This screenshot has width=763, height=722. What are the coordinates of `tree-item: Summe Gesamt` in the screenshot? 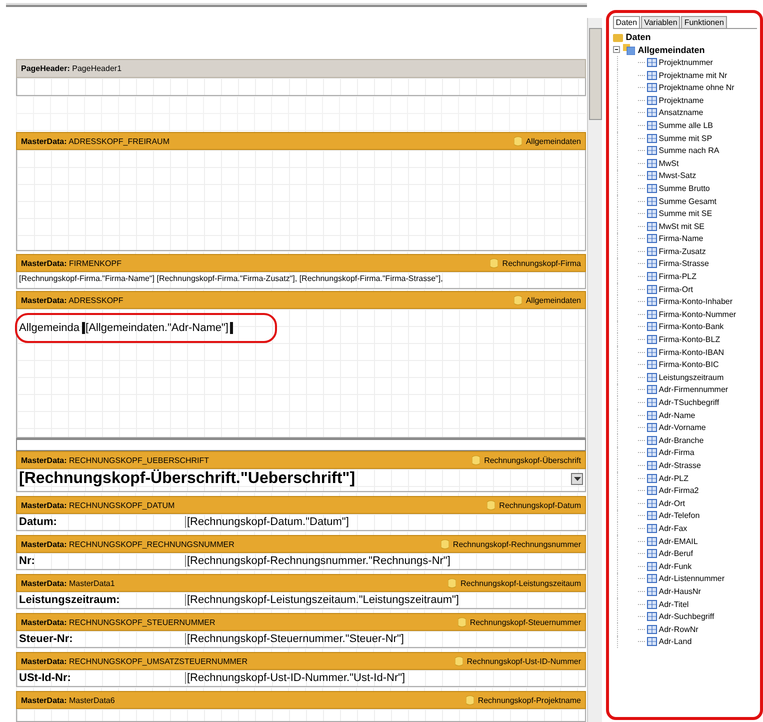 It's located at (687, 201).